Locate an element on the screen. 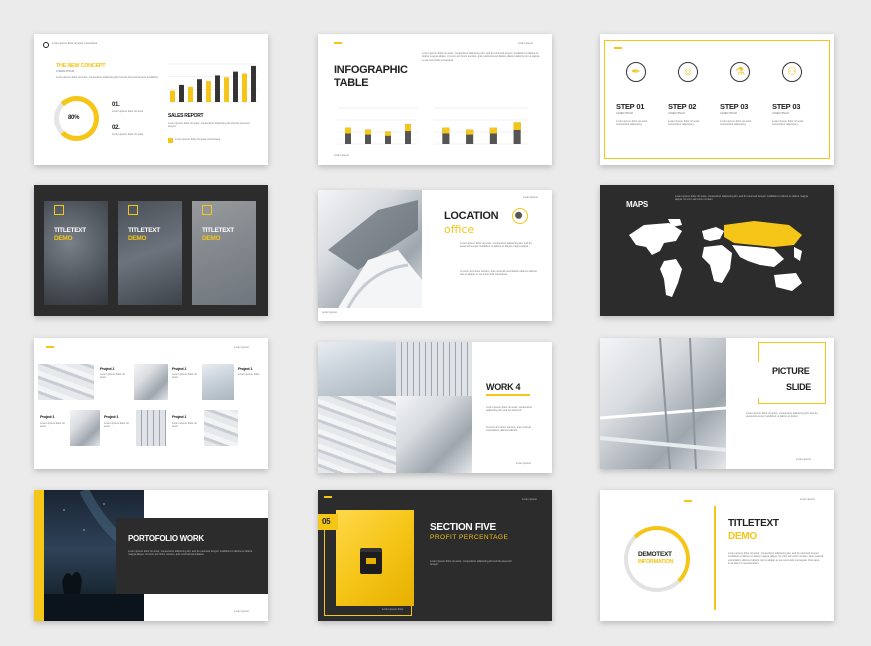  subtitle: LOREM IPSUM is located at coordinates (65, 71).